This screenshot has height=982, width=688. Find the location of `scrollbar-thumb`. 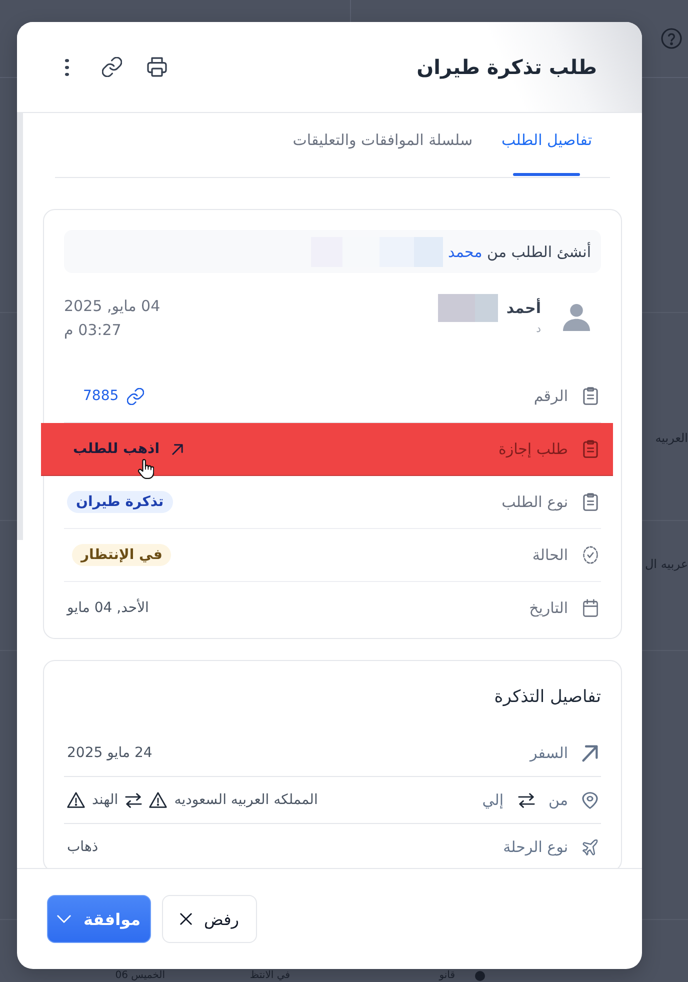

scrollbar-thumb is located at coordinates (20, 326).